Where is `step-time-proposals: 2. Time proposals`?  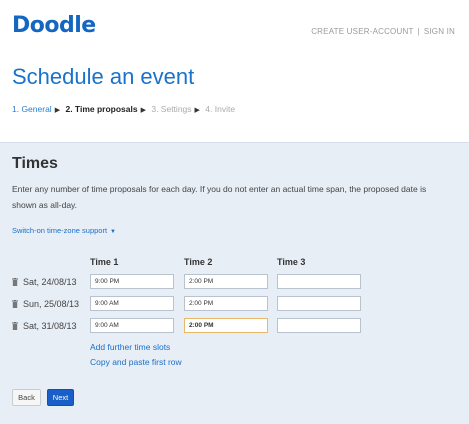 step-time-proposals: 2. Time proposals is located at coordinates (101, 109).